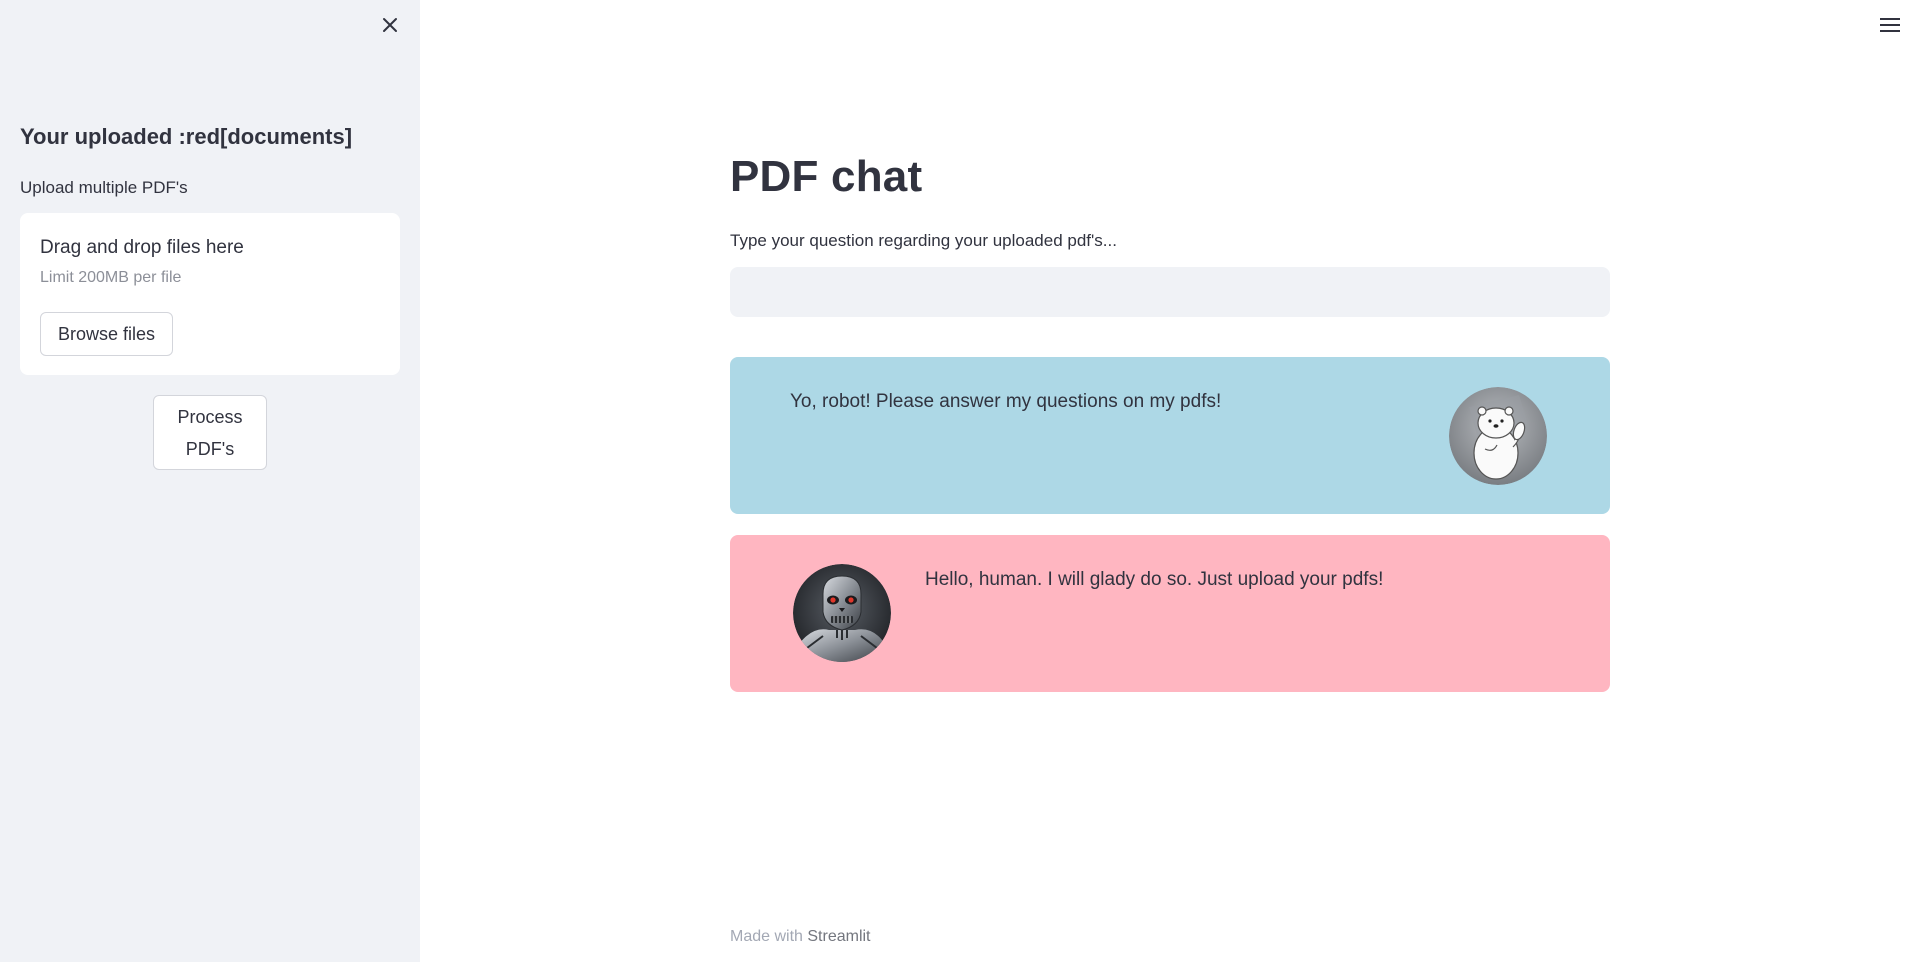 Image resolution: width=1918 pixels, height=962 pixels. I want to click on process-pdfs-button: Process PDF's, so click(210, 432).